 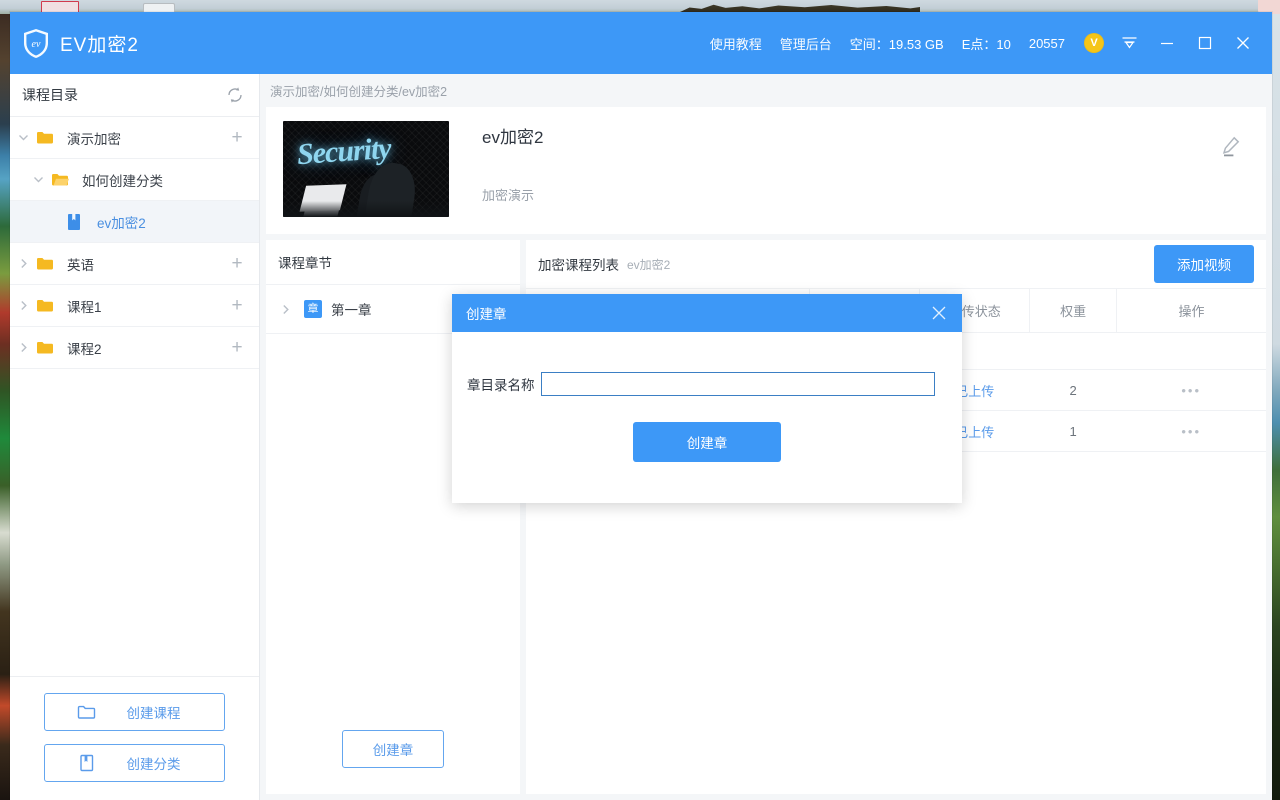 What do you see at coordinates (1129, 43) in the screenshot?
I see `funnel-menu-icon` at bounding box center [1129, 43].